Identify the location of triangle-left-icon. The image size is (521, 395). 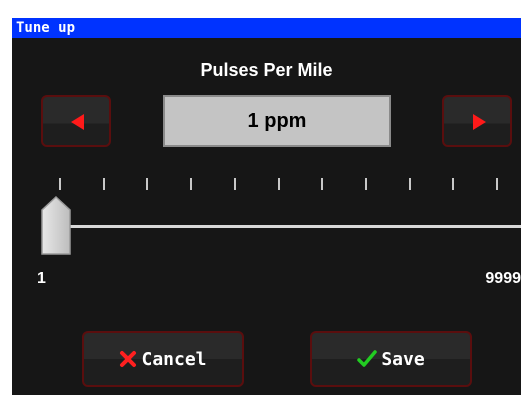
(77, 122).